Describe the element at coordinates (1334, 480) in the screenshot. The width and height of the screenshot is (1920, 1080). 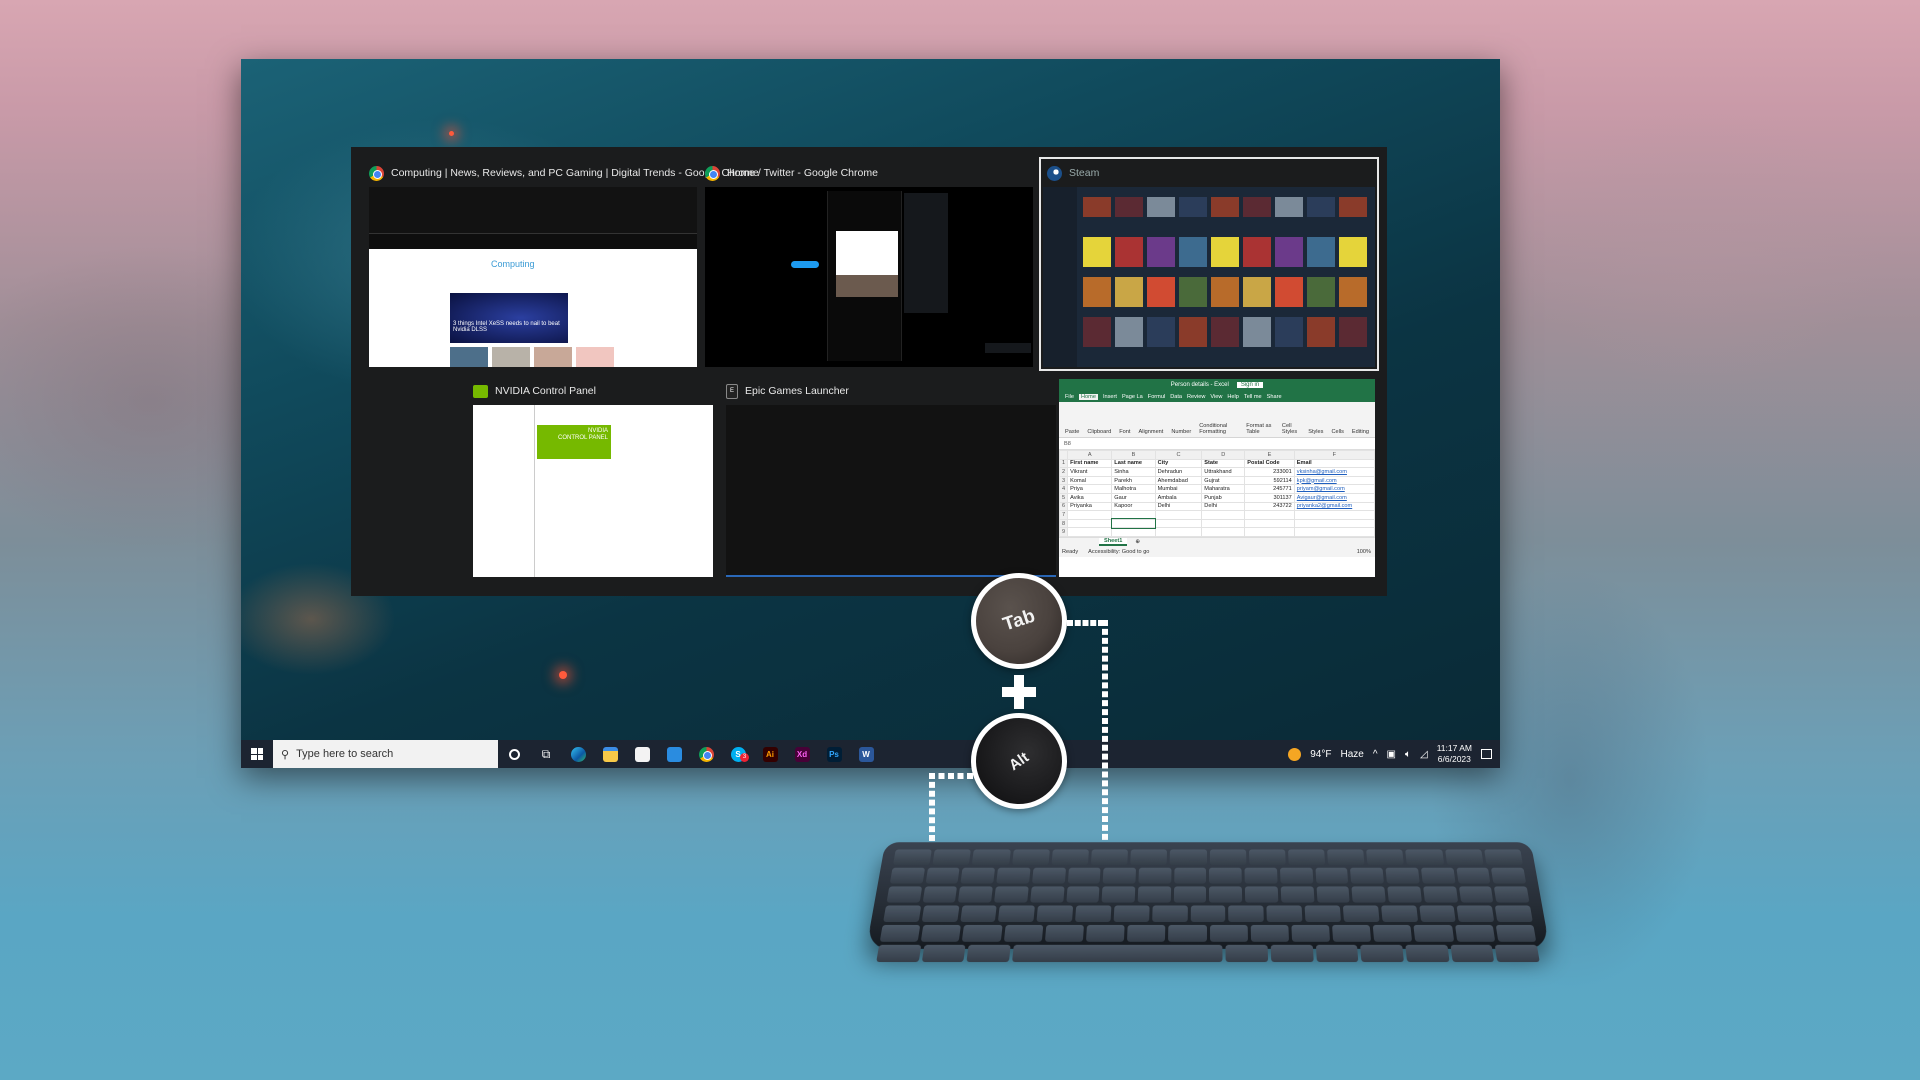
I see `cell: kpk@gmail.com` at that location.